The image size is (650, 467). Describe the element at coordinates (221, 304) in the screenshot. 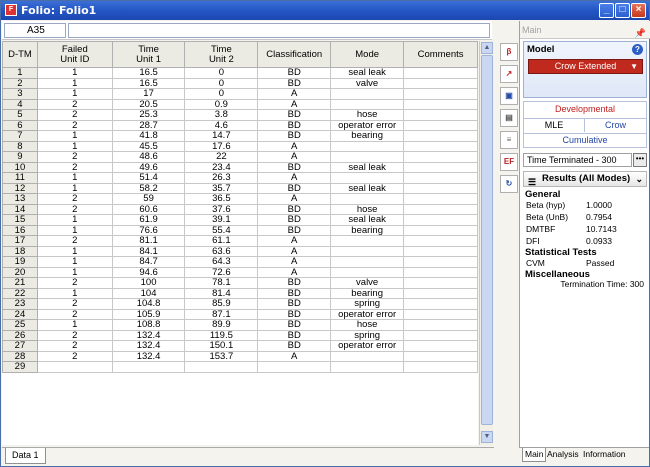

I see `table-cell: 85.9` at that location.